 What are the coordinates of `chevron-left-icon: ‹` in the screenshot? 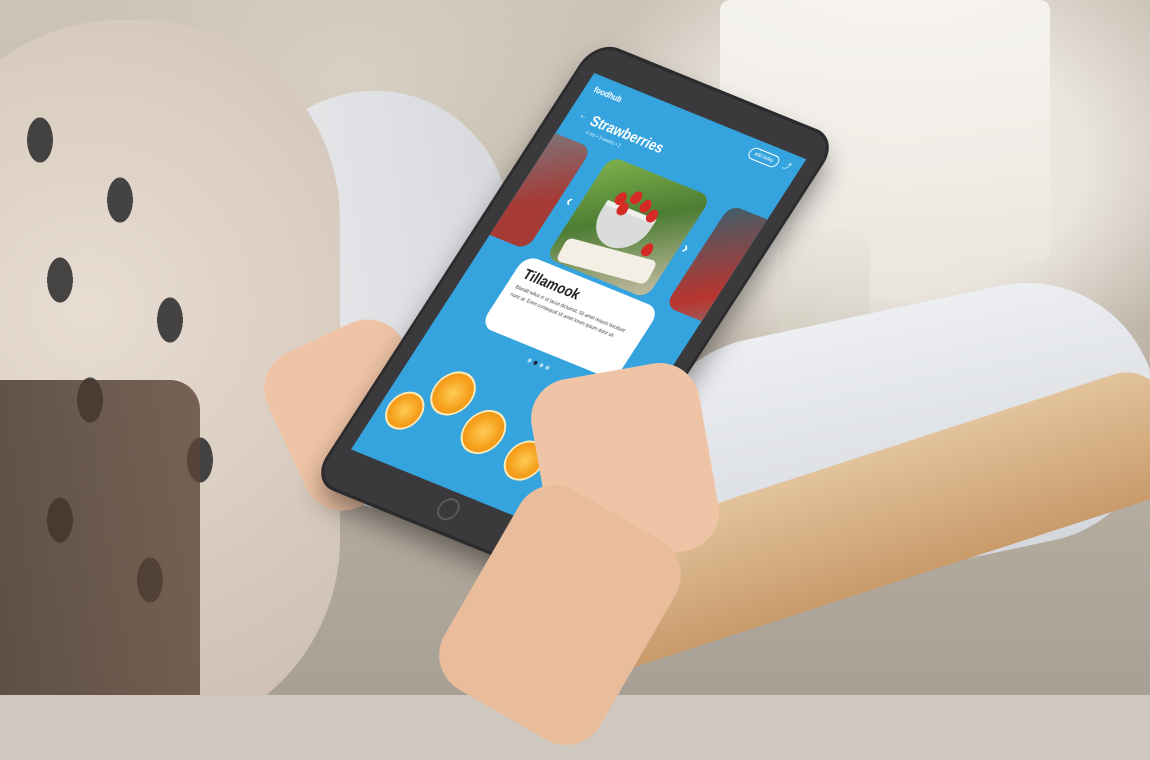 It's located at (569, 201).